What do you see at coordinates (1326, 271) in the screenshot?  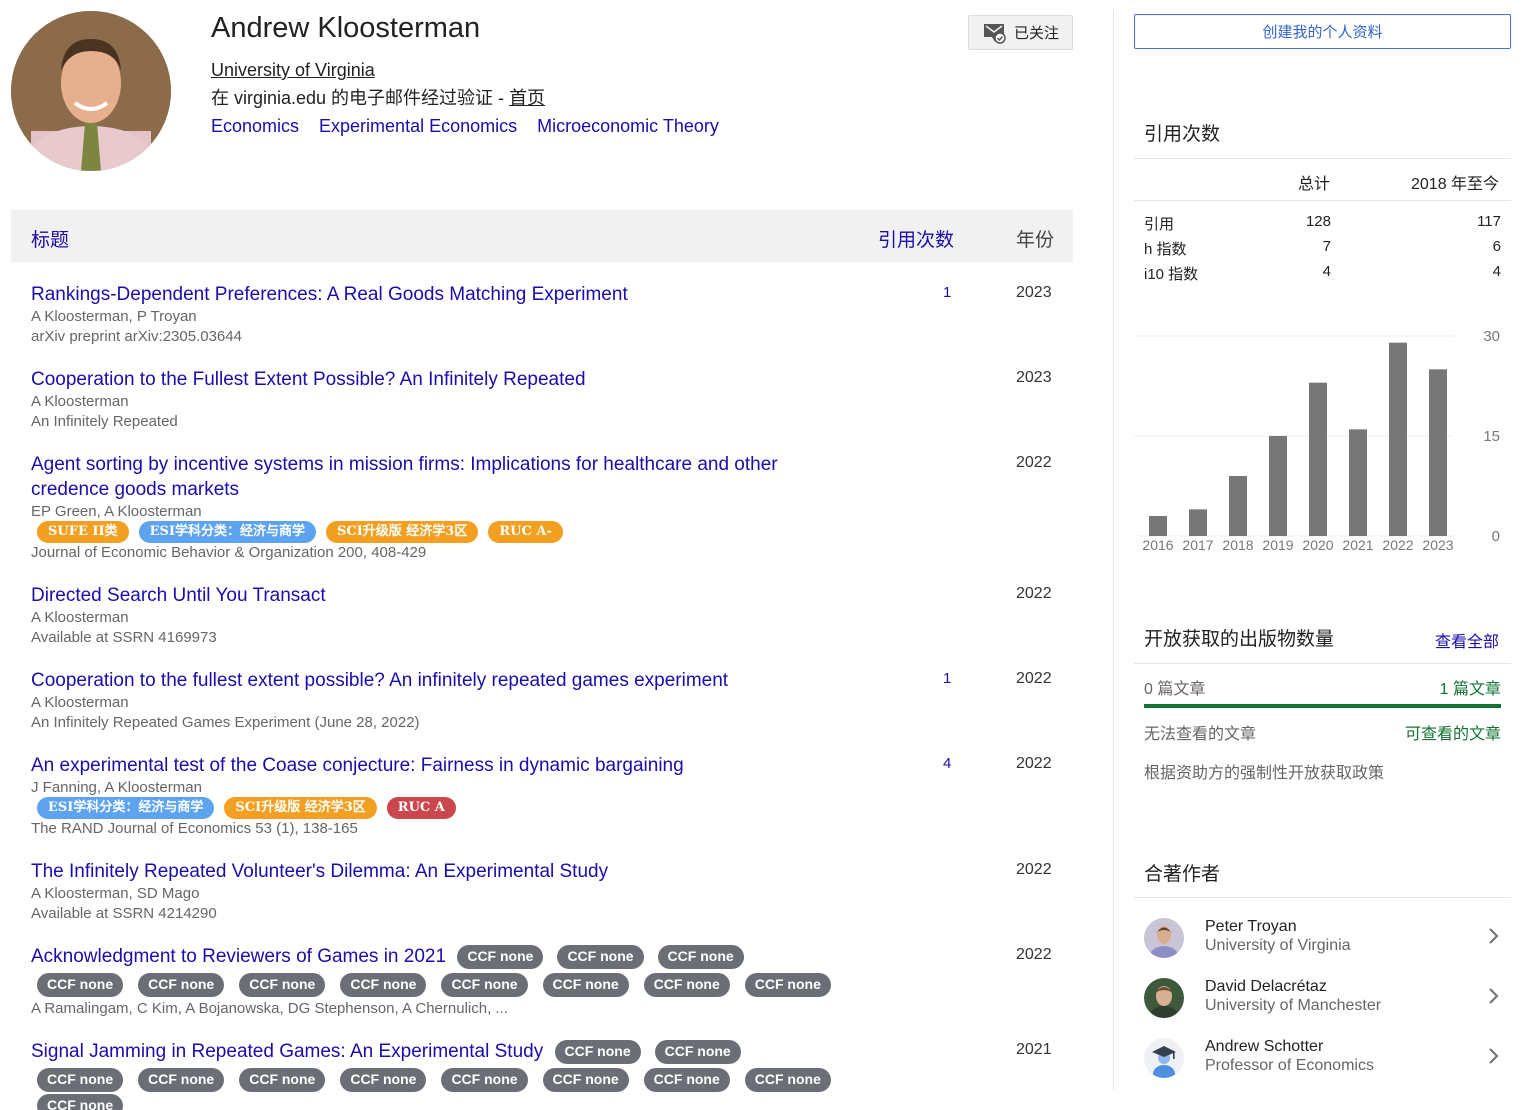 I see `stat-total: 4` at bounding box center [1326, 271].